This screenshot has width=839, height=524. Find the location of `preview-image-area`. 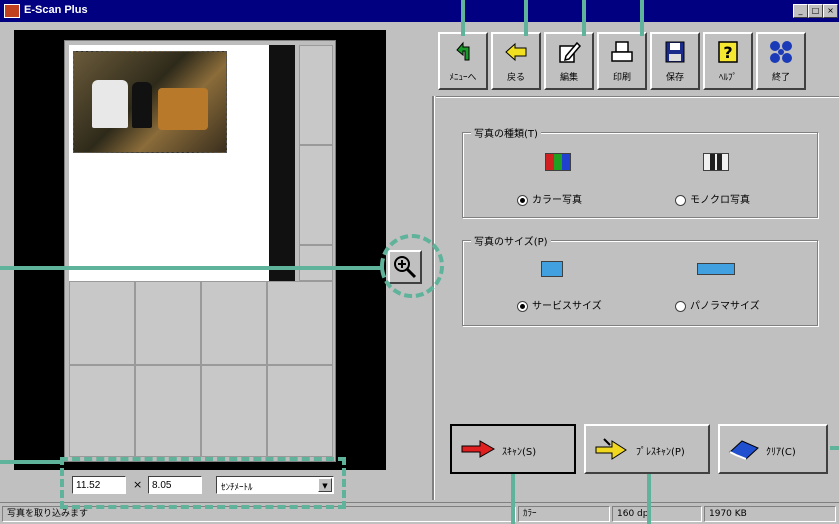

preview-image-area is located at coordinates (169, 163).